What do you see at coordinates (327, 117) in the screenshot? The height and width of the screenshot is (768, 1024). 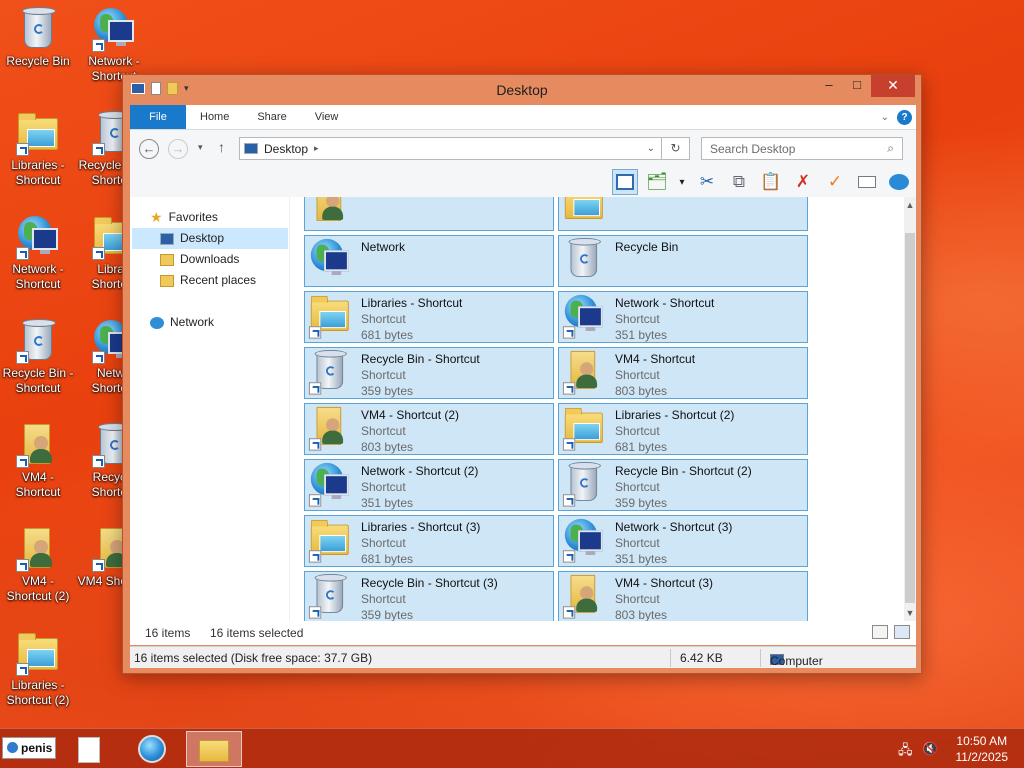 I see `tab-view: View` at bounding box center [327, 117].